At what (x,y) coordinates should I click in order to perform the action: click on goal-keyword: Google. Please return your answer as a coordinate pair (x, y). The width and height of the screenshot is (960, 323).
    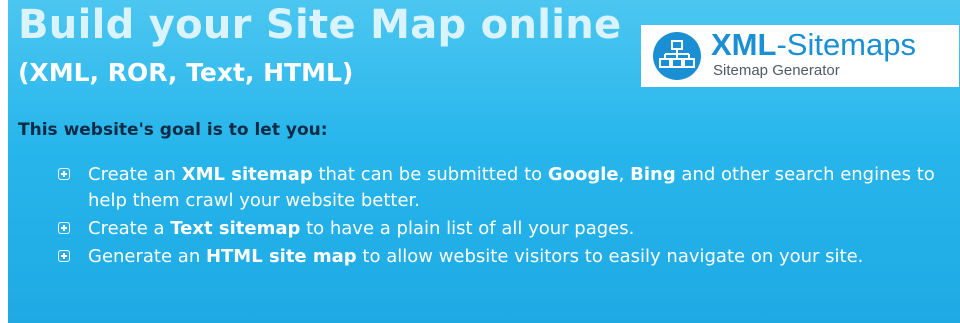
    Looking at the image, I should click on (583, 174).